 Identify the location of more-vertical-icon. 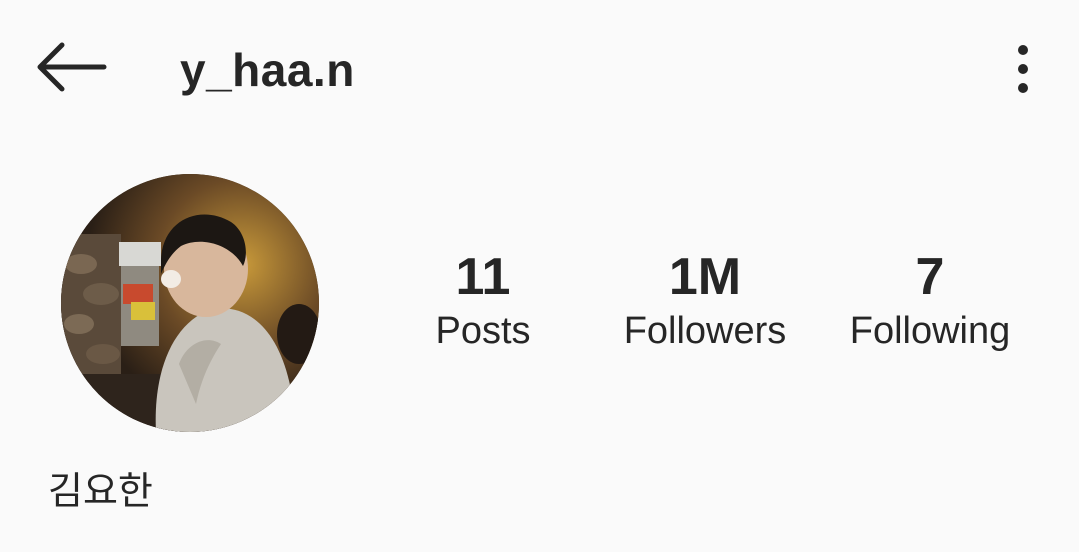
(1023, 69).